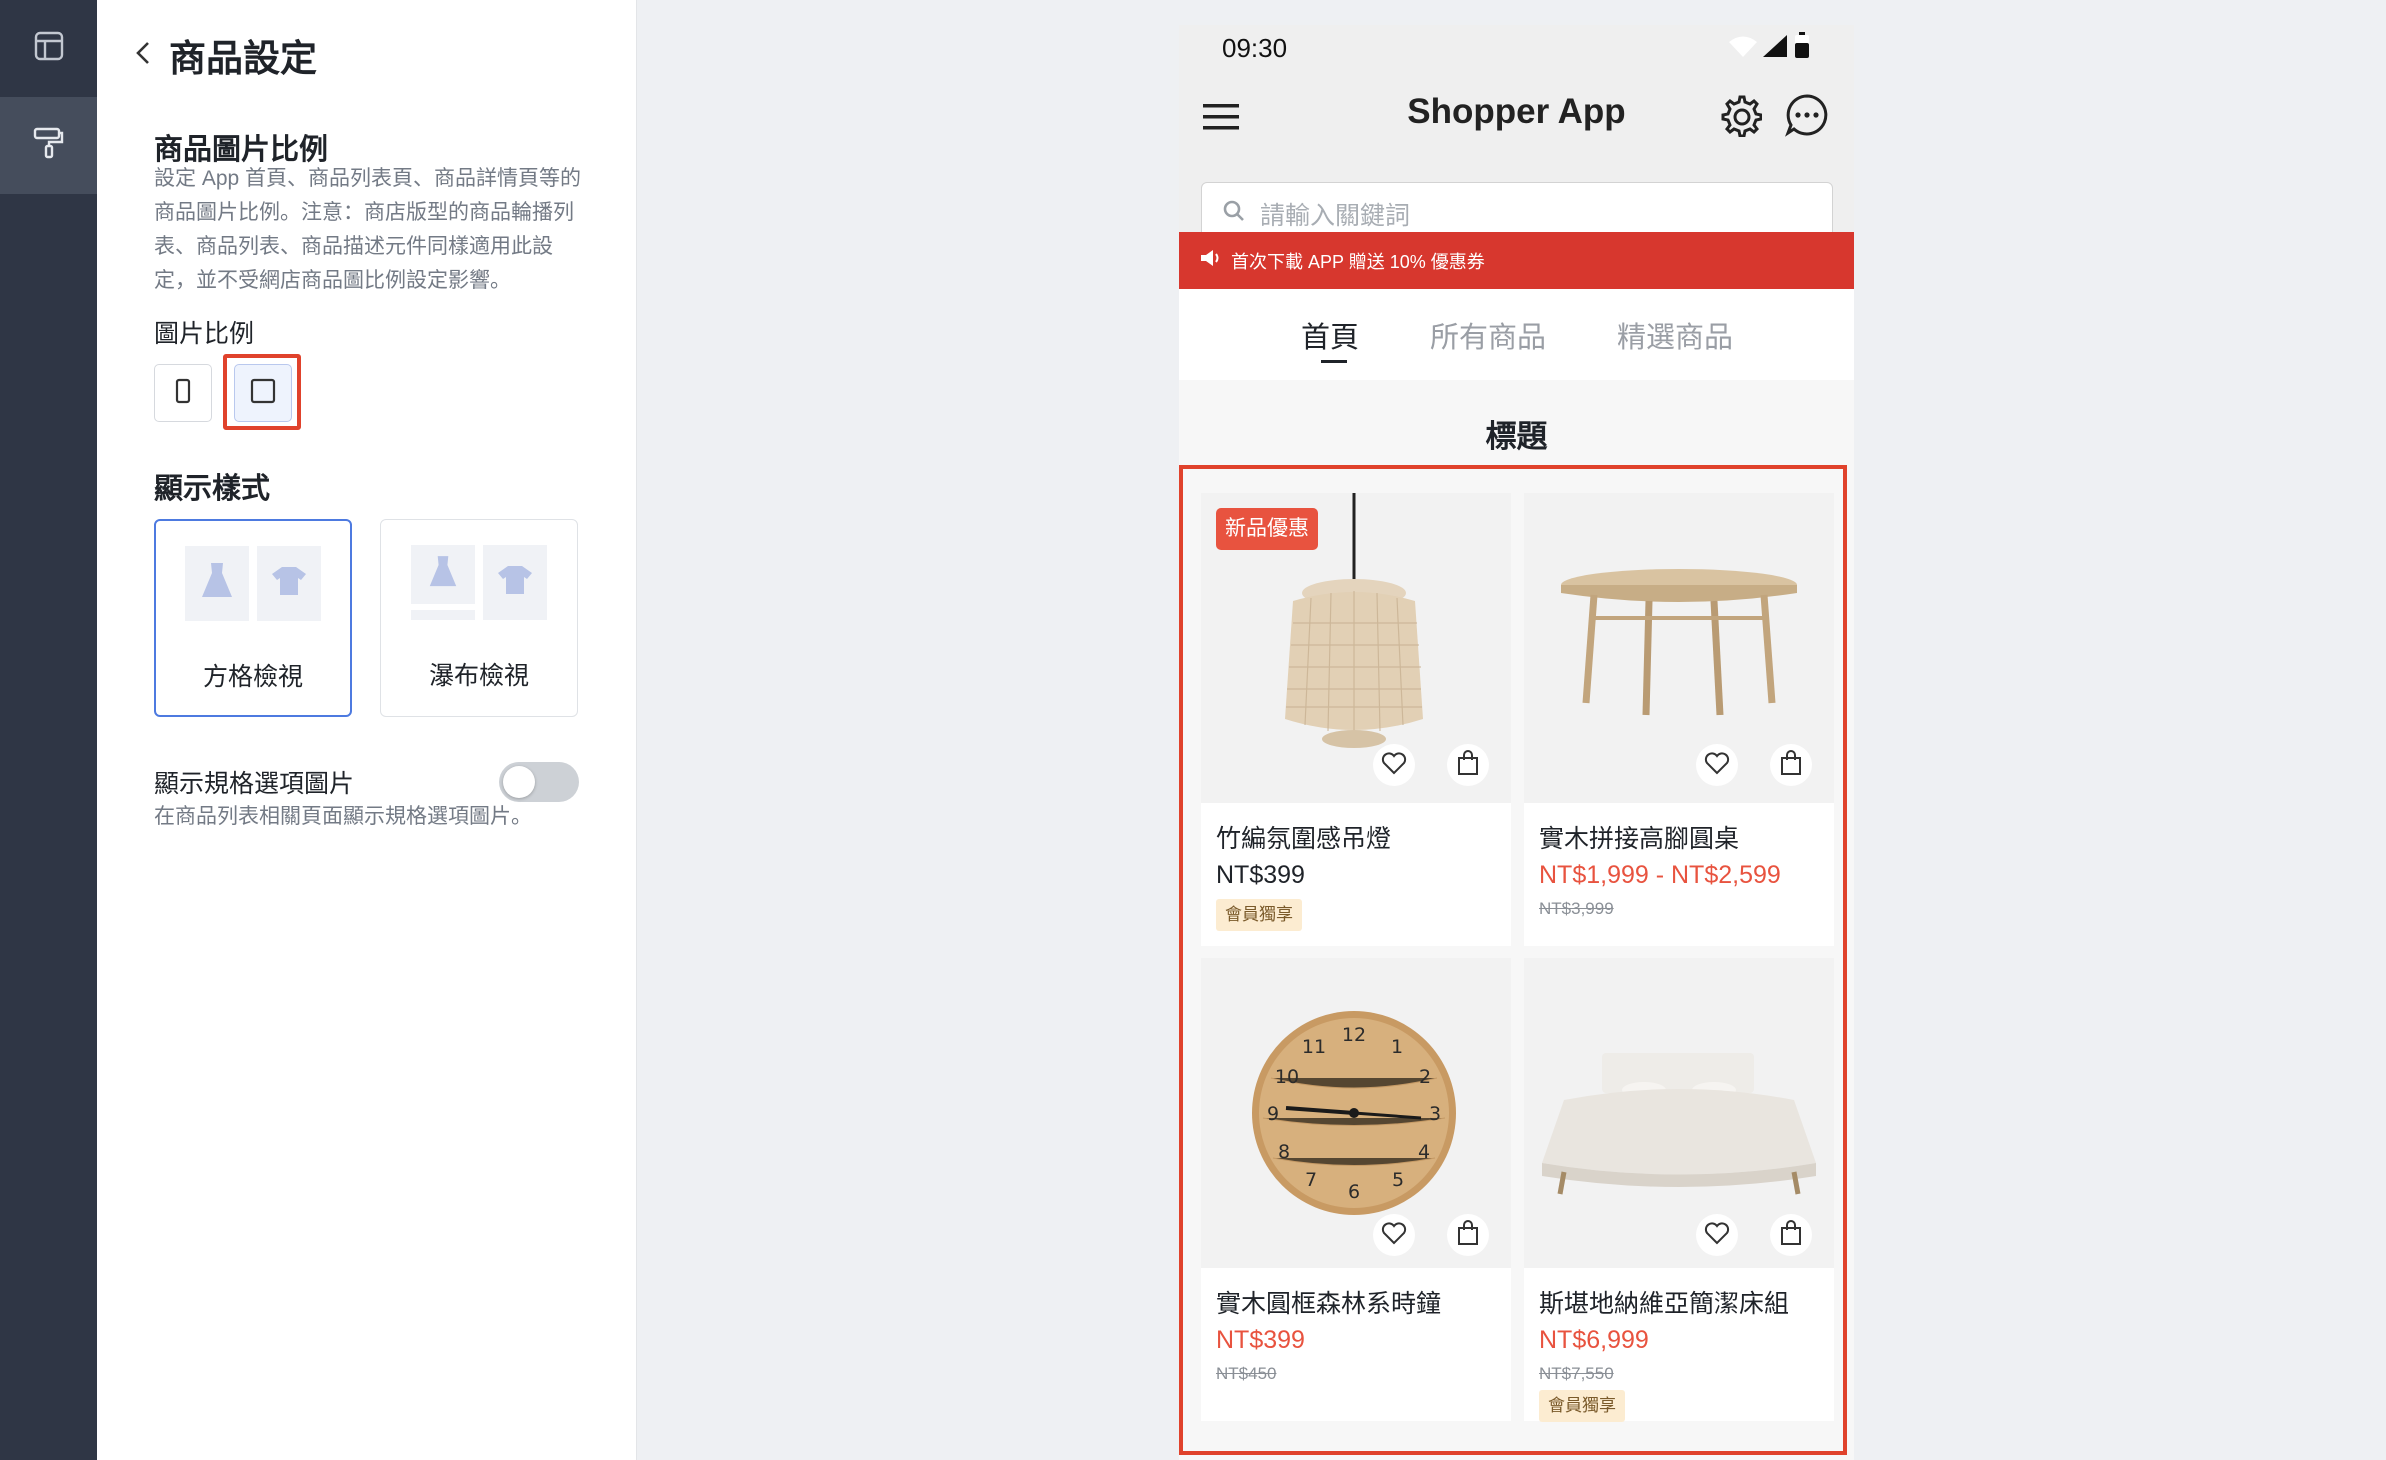  What do you see at coordinates (243, 58) in the screenshot?
I see `page-title: 商品設定` at bounding box center [243, 58].